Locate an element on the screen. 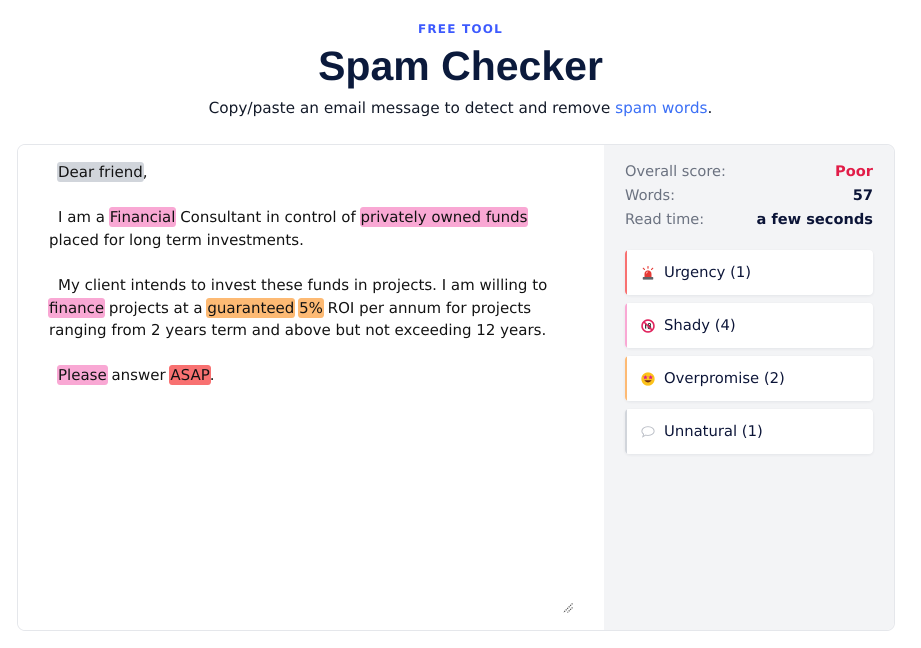 This screenshot has width=921, height=648. stat-value: a few seconds is located at coordinates (814, 220).